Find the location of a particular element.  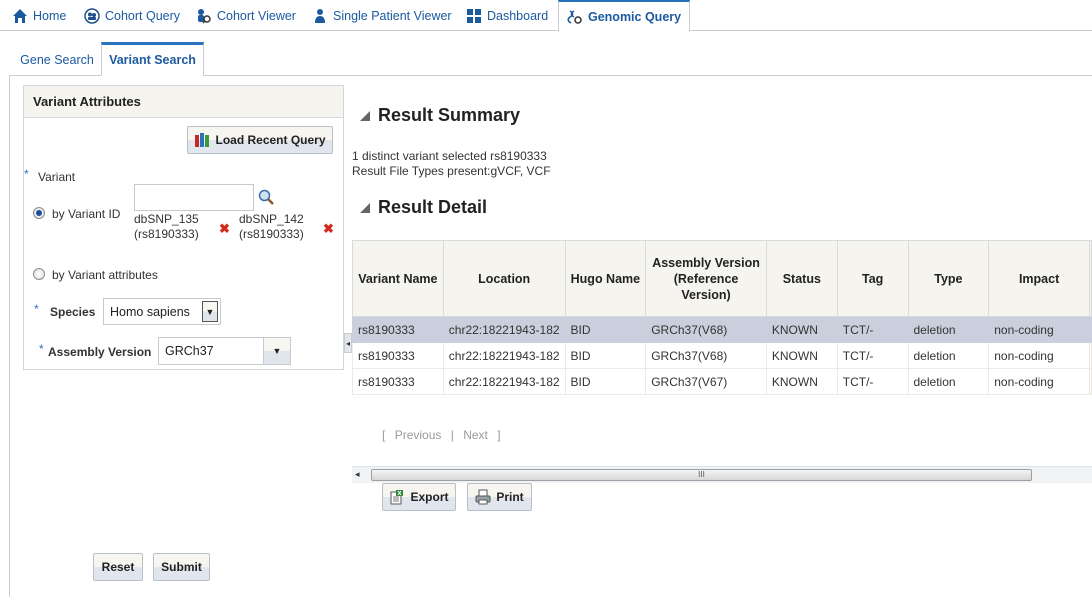

button-label: Export is located at coordinates (429, 497).